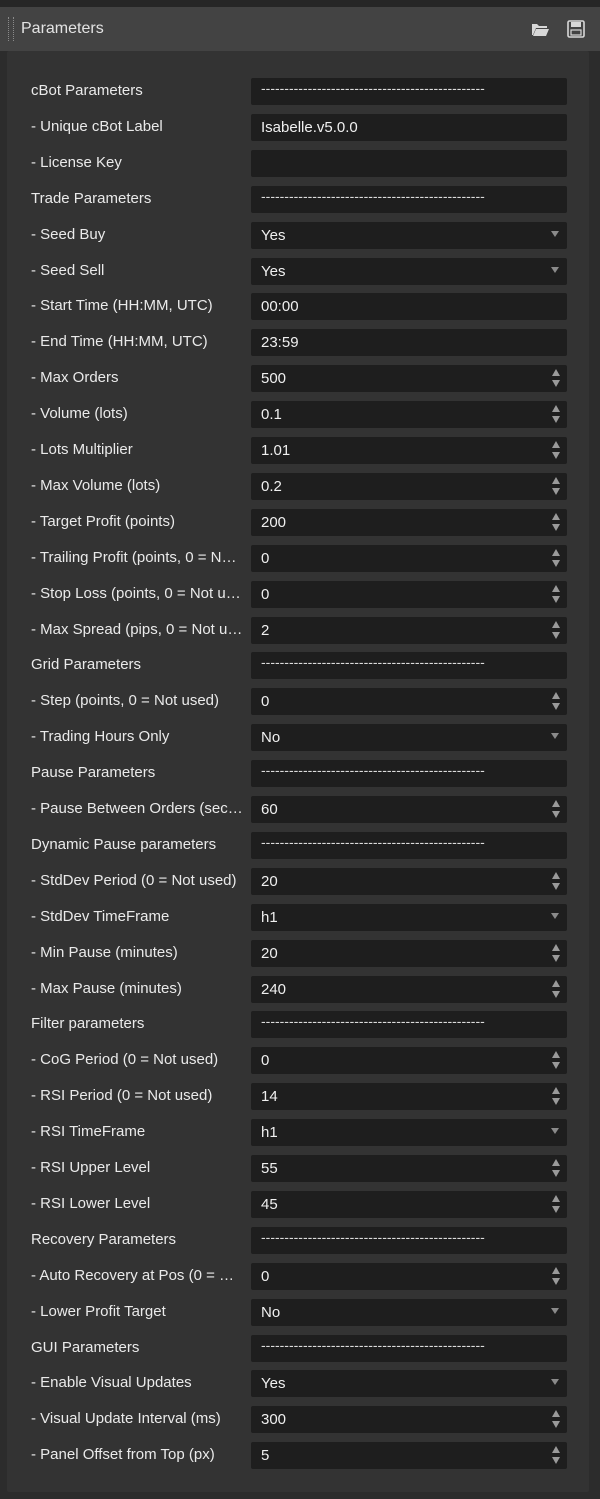 The height and width of the screenshot is (1499, 600). Describe the element at coordinates (300, 29) in the screenshot. I see `panel-header: Parameters` at that location.